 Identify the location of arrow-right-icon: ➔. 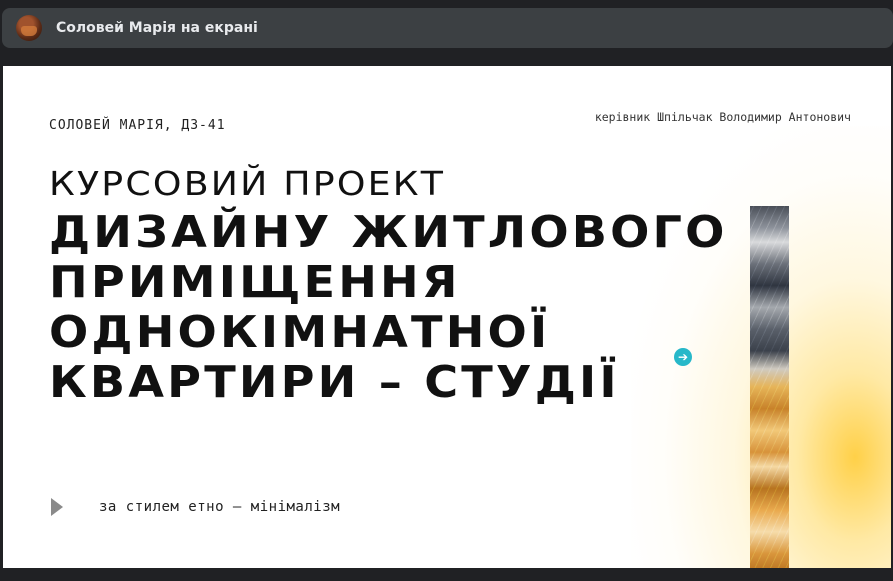
(683, 357).